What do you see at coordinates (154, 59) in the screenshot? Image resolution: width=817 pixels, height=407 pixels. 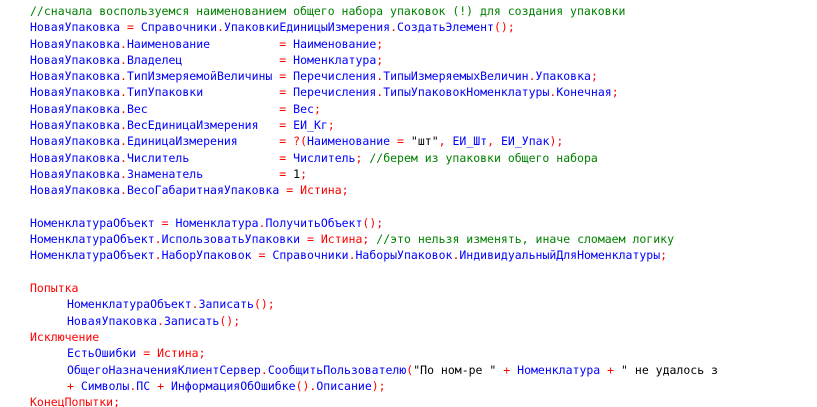 I see `code-token: Владелец` at bounding box center [154, 59].